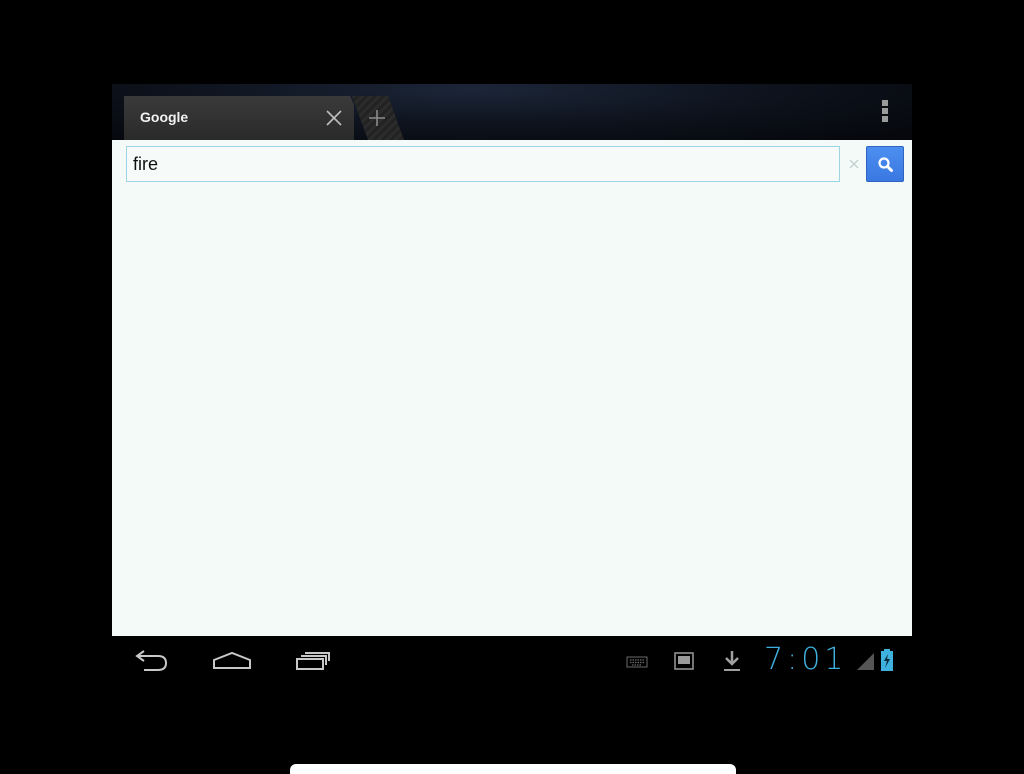 The width and height of the screenshot is (1024, 774). What do you see at coordinates (806, 659) in the screenshot?
I see `clock: 7:01` at bounding box center [806, 659].